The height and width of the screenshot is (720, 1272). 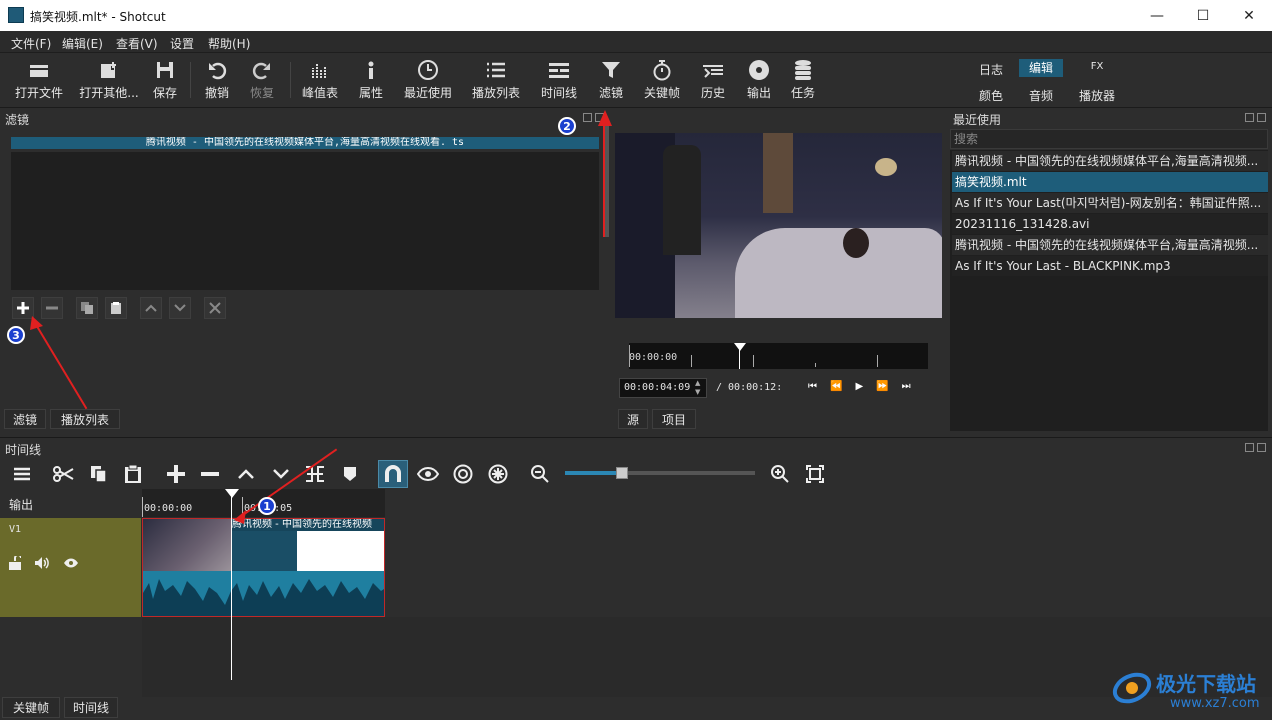 What do you see at coordinates (99, 474) in the screenshot?
I see `copy-button` at bounding box center [99, 474].